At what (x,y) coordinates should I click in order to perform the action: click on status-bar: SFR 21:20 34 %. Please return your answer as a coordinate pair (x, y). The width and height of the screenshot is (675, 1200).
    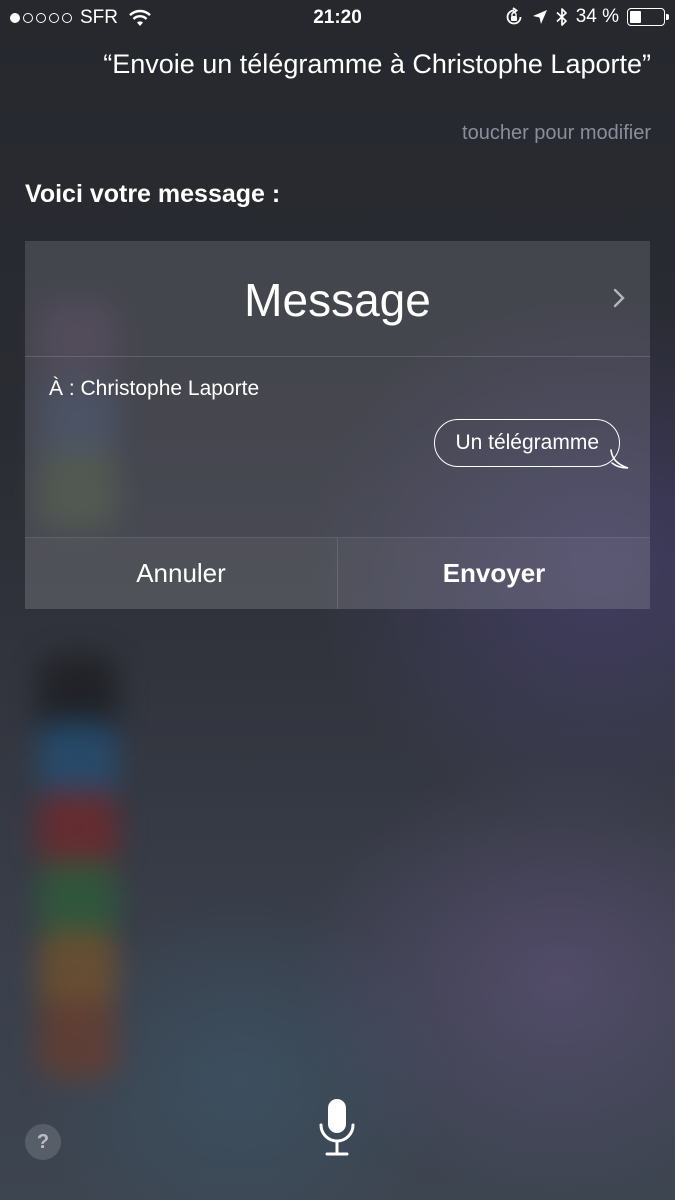
    Looking at the image, I should click on (337, 18).